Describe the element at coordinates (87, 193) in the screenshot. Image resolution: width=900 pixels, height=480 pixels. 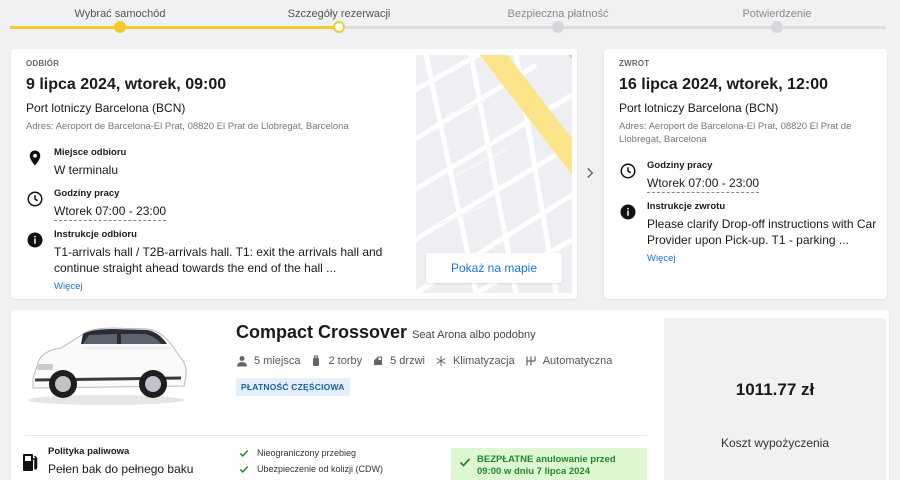
I see `pickup-hours-label: Godziny pracy` at that location.